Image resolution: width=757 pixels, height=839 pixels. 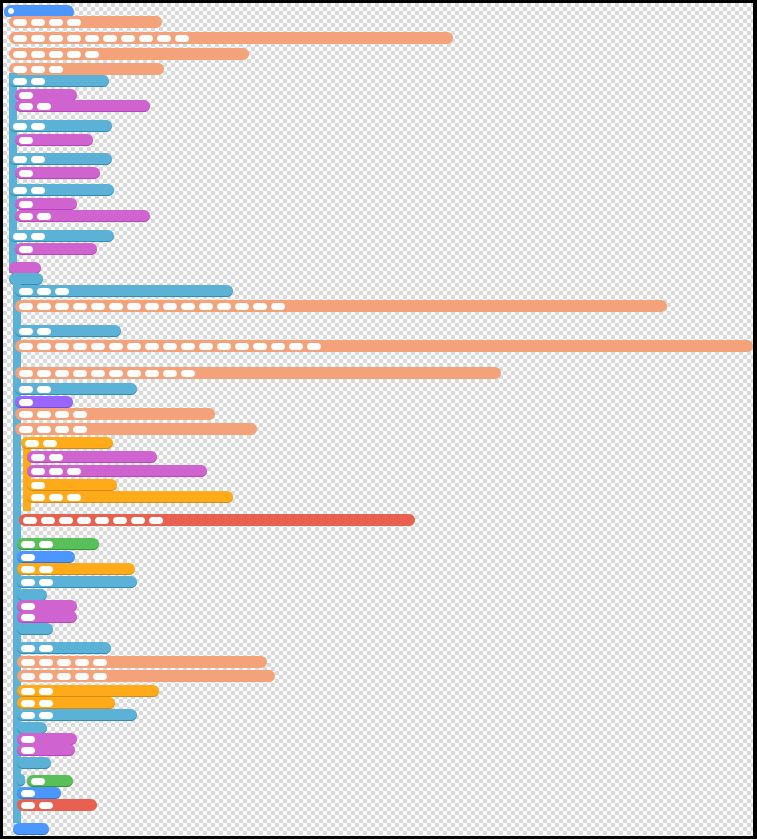 What do you see at coordinates (11, 11) in the screenshot?
I see `flag-icon` at bounding box center [11, 11].